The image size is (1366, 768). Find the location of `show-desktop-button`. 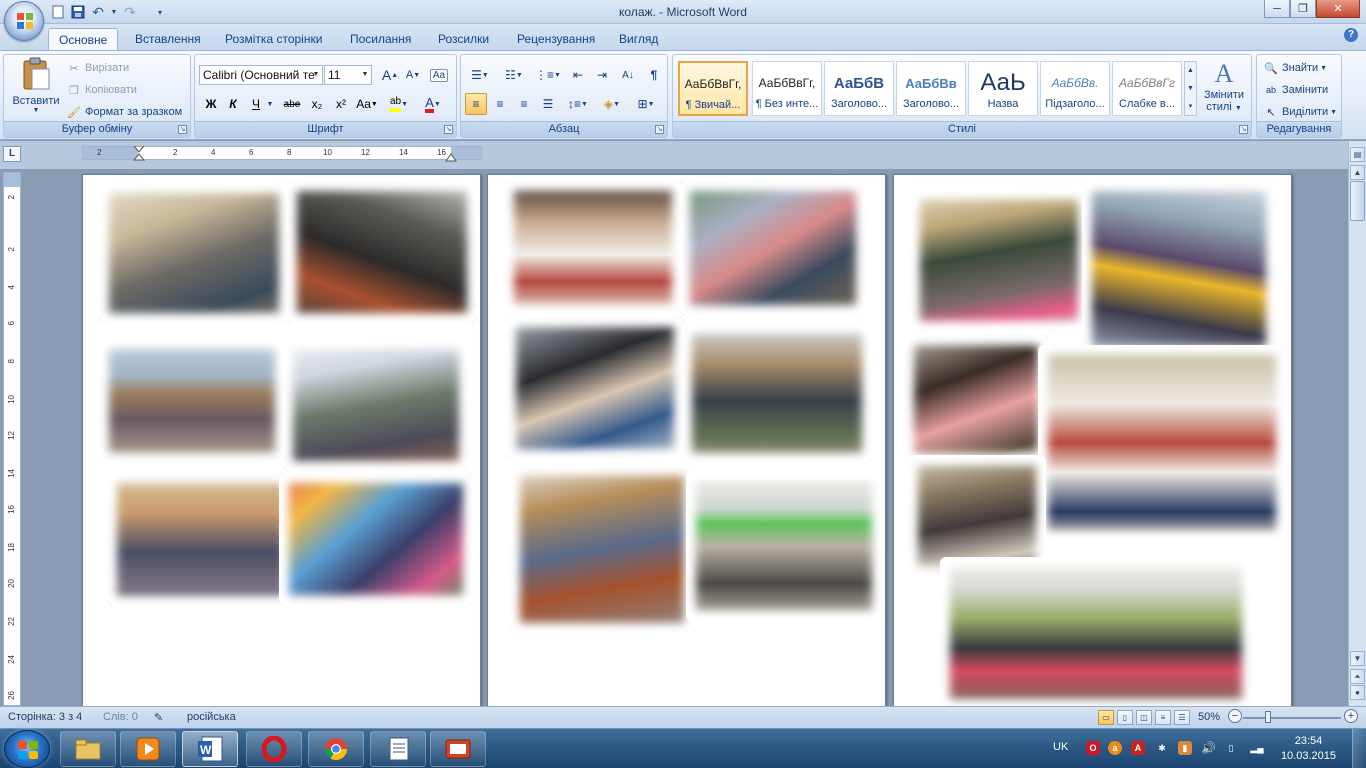

show-desktop-button is located at coordinates (1359, 748).